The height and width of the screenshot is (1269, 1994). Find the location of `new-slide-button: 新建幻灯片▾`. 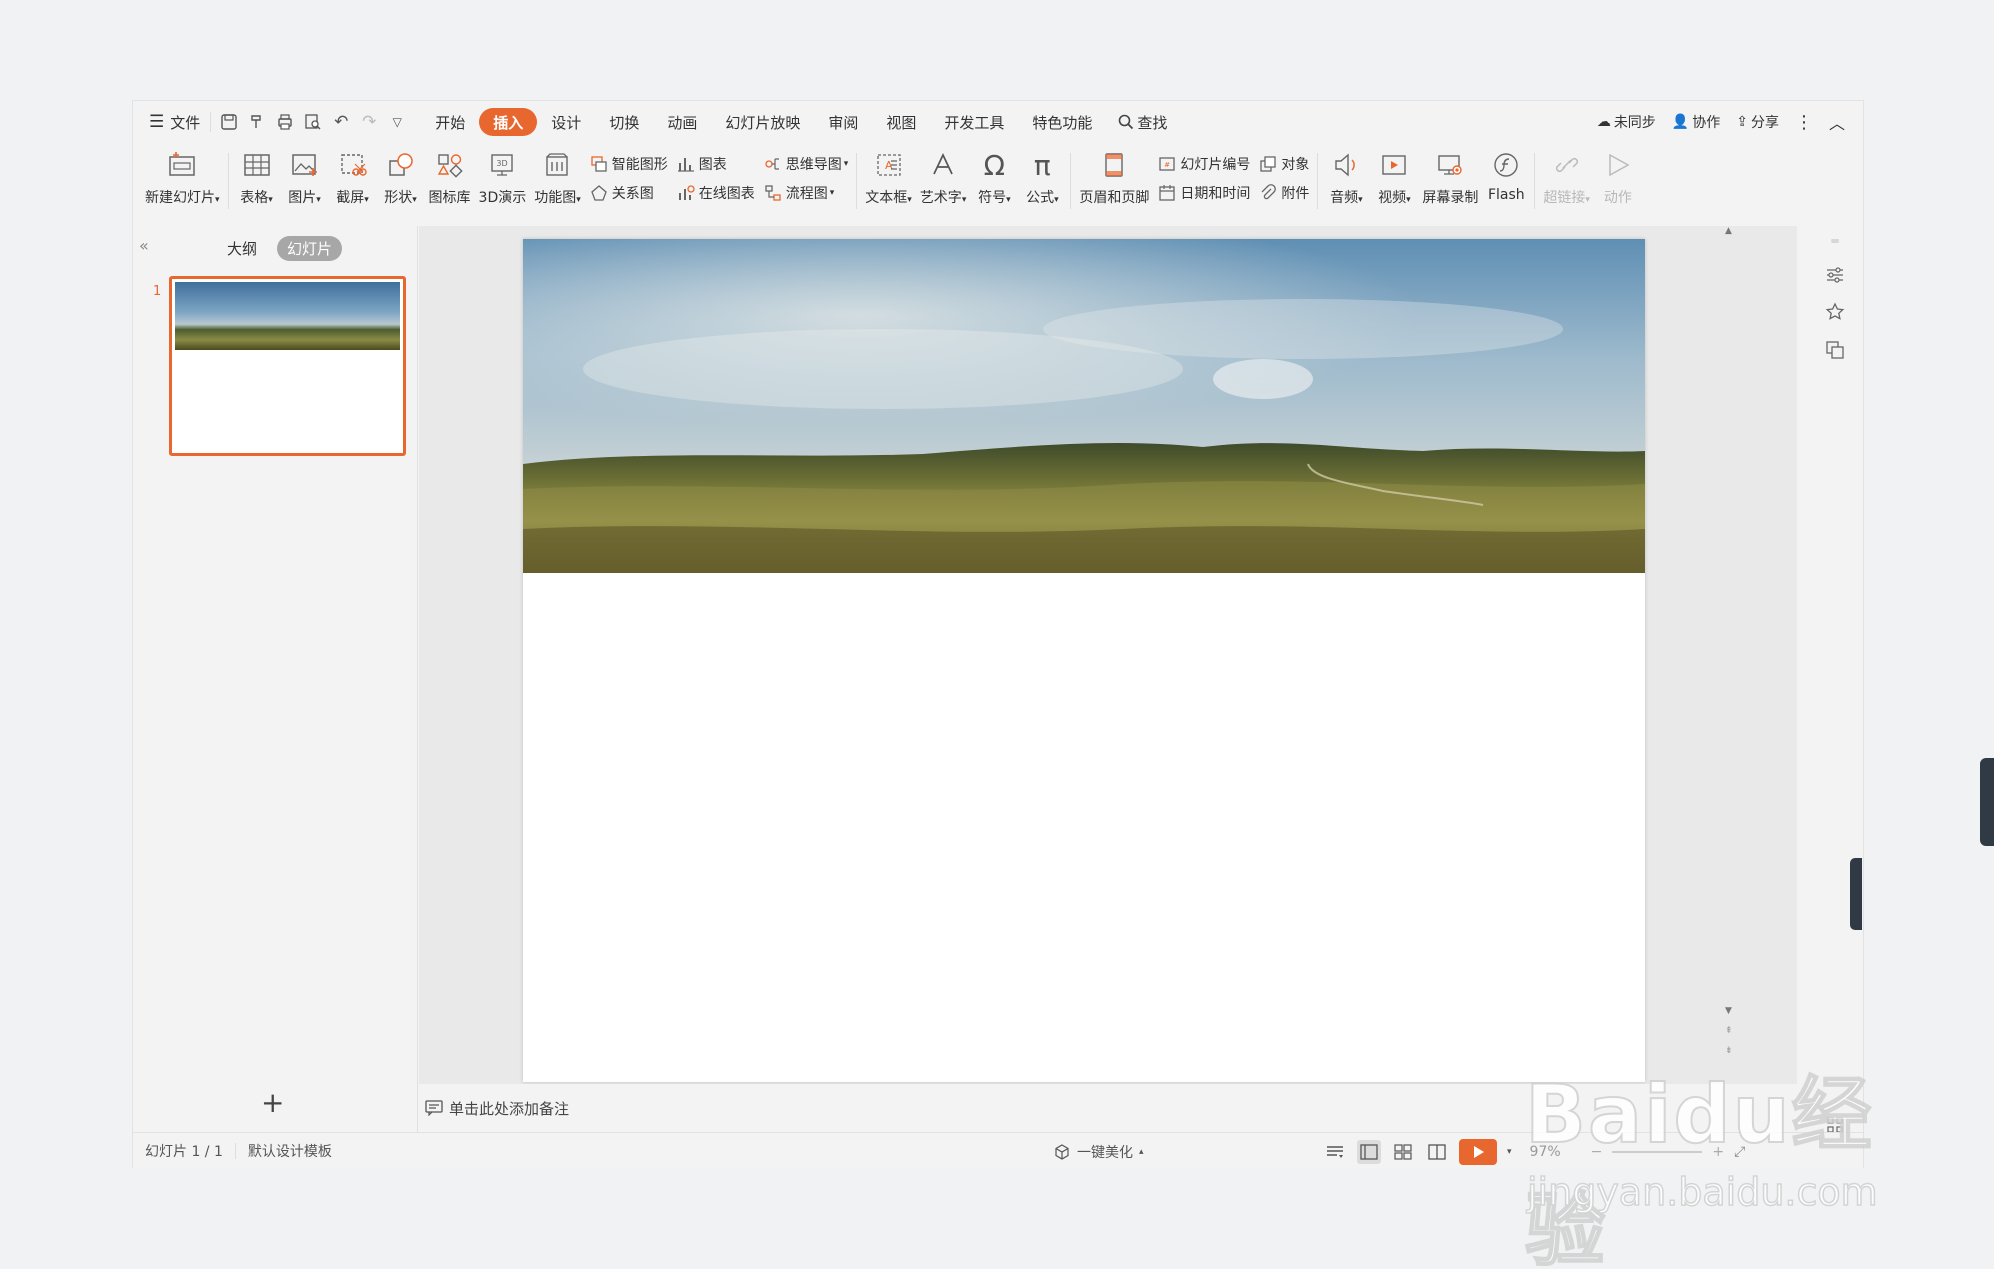

new-slide-button: 新建幻灯片▾ is located at coordinates (182, 175).